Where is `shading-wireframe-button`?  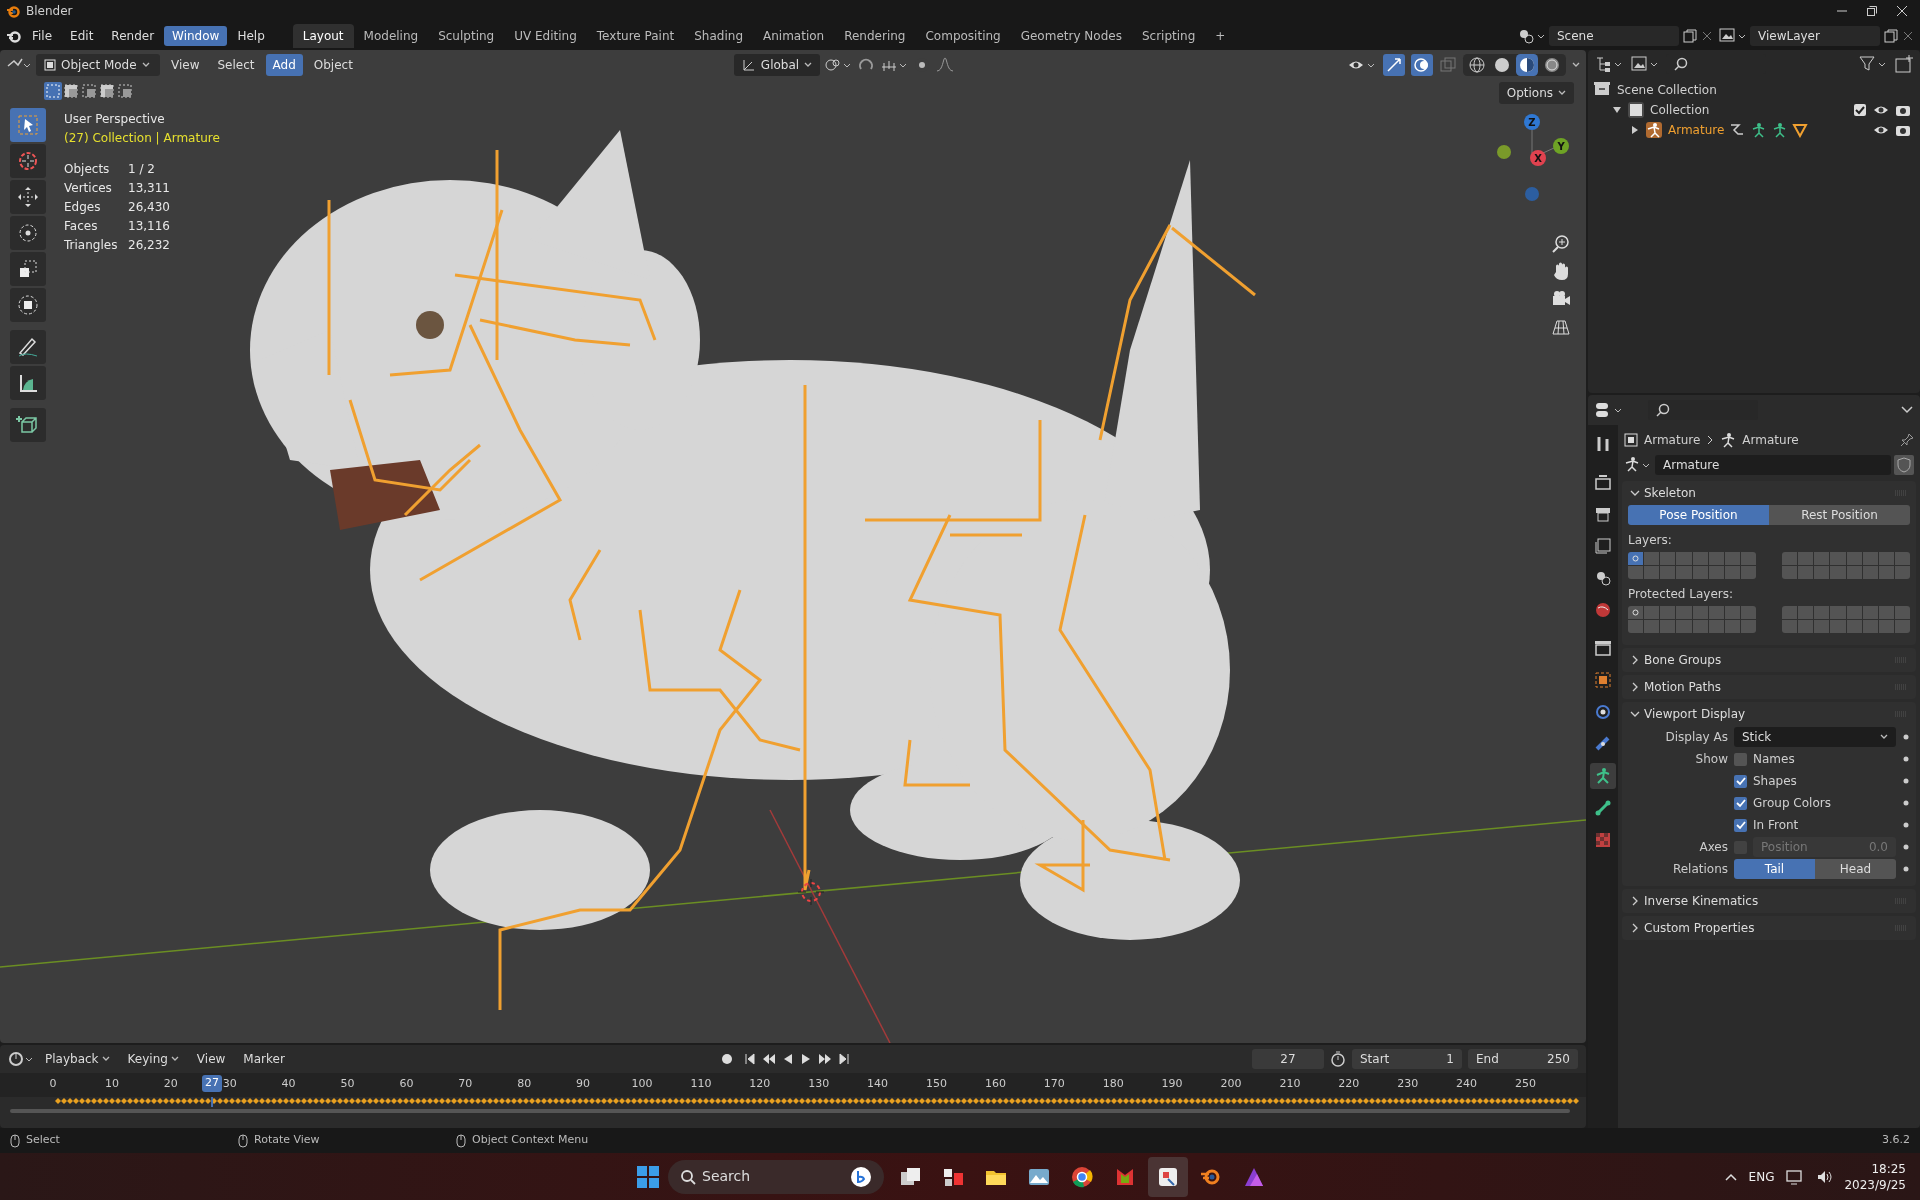 shading-wireframe-button is located at coordinates (1477, 65).